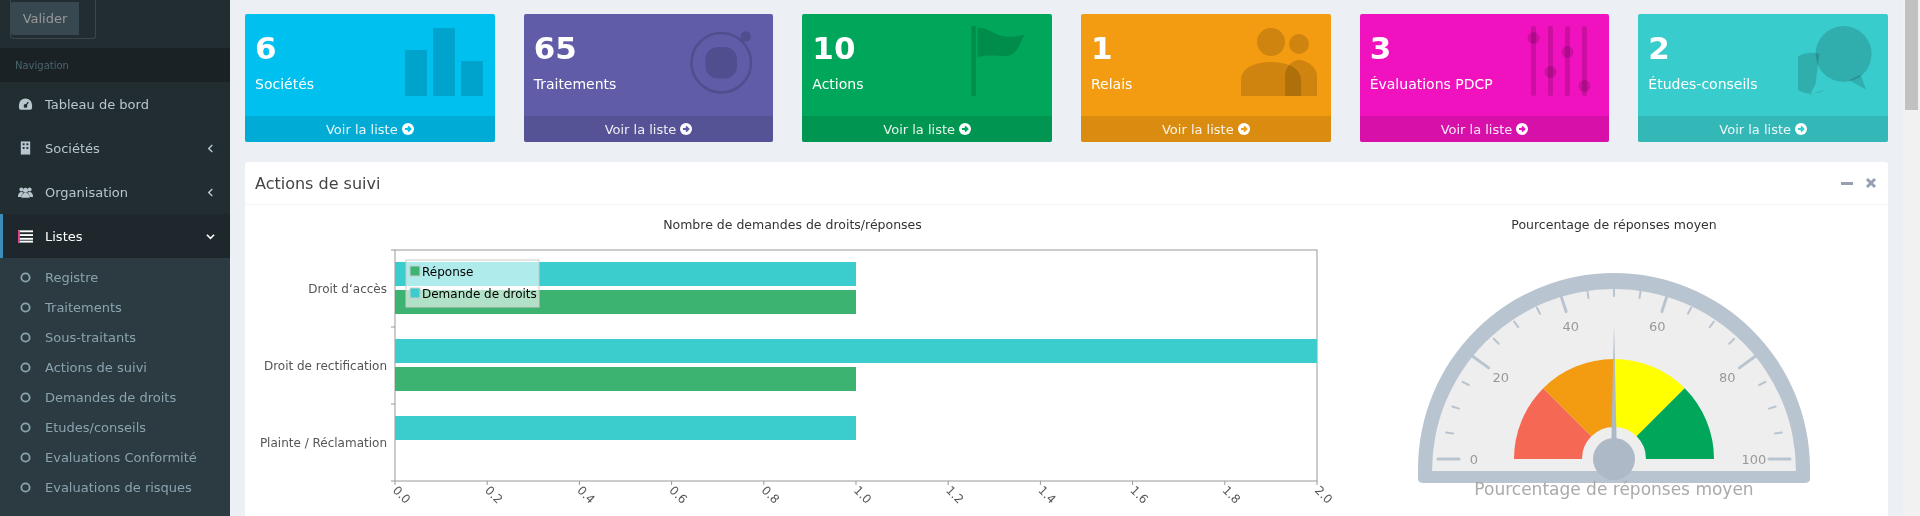 This screenshot has width=1920, height=516. What do you see at coordinates (1102, 48) in the screenshot?
I see `count: 1` at bounding box center [1102, 48].